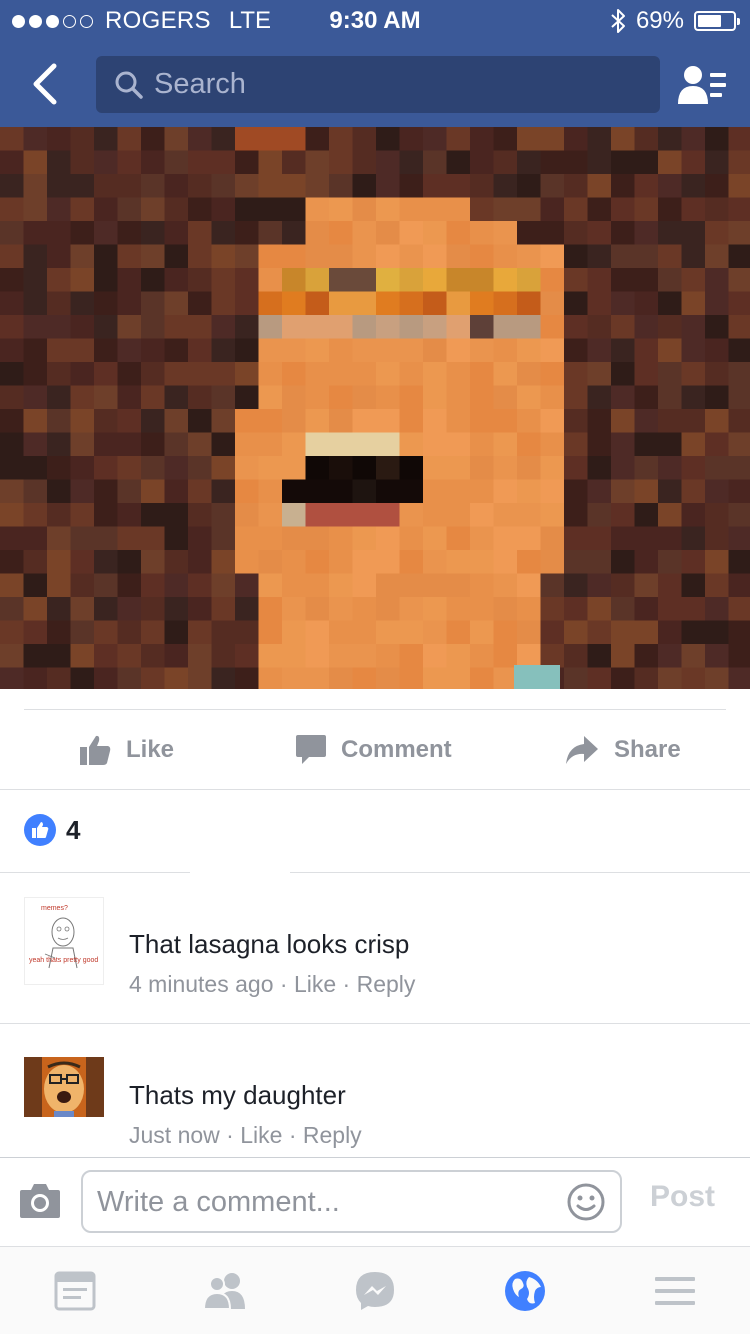  What do you see at coordinates (702, 86) in the screenshot?
I see `friend-requests-icon` at bounding box center [702, 86].